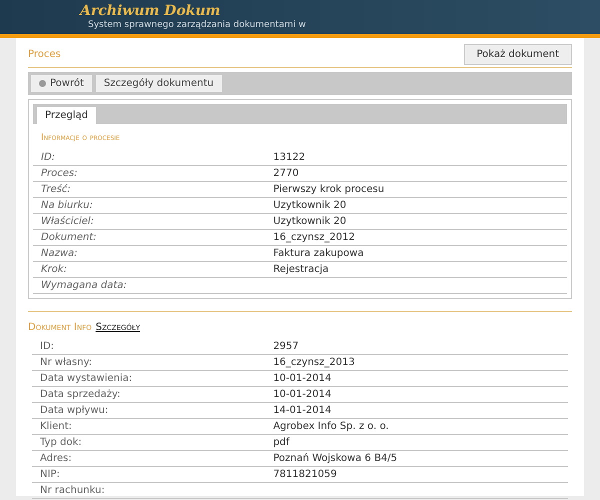 The image size is (600, 500). I want to click on details-link: Szczegóły, so click(118, 327).